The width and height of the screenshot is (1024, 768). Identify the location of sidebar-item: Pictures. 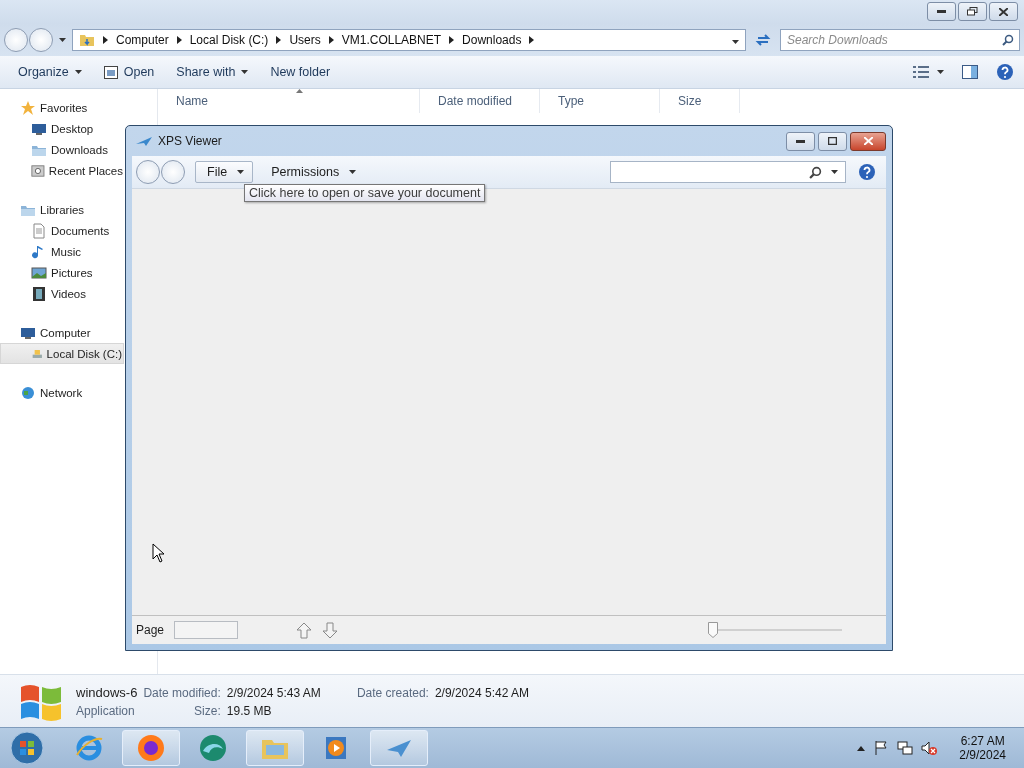
(47, 272).